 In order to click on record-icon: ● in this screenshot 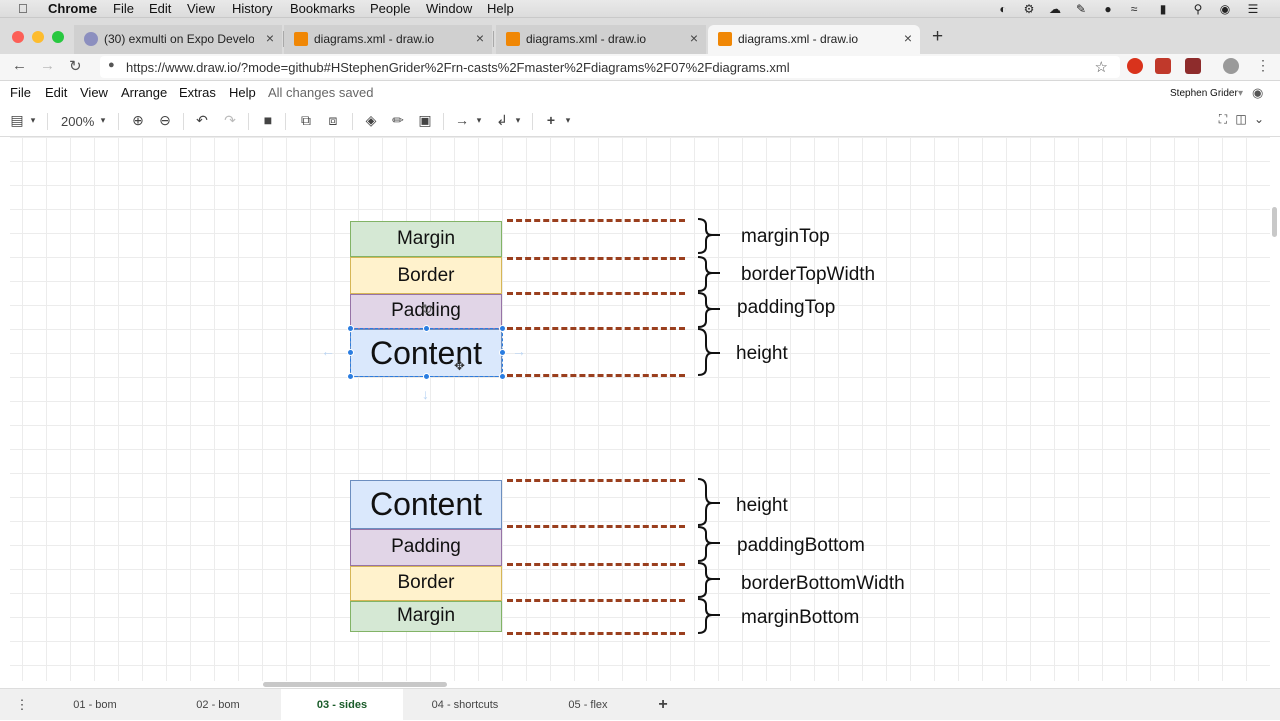, I will do `click(1108, 9)`.